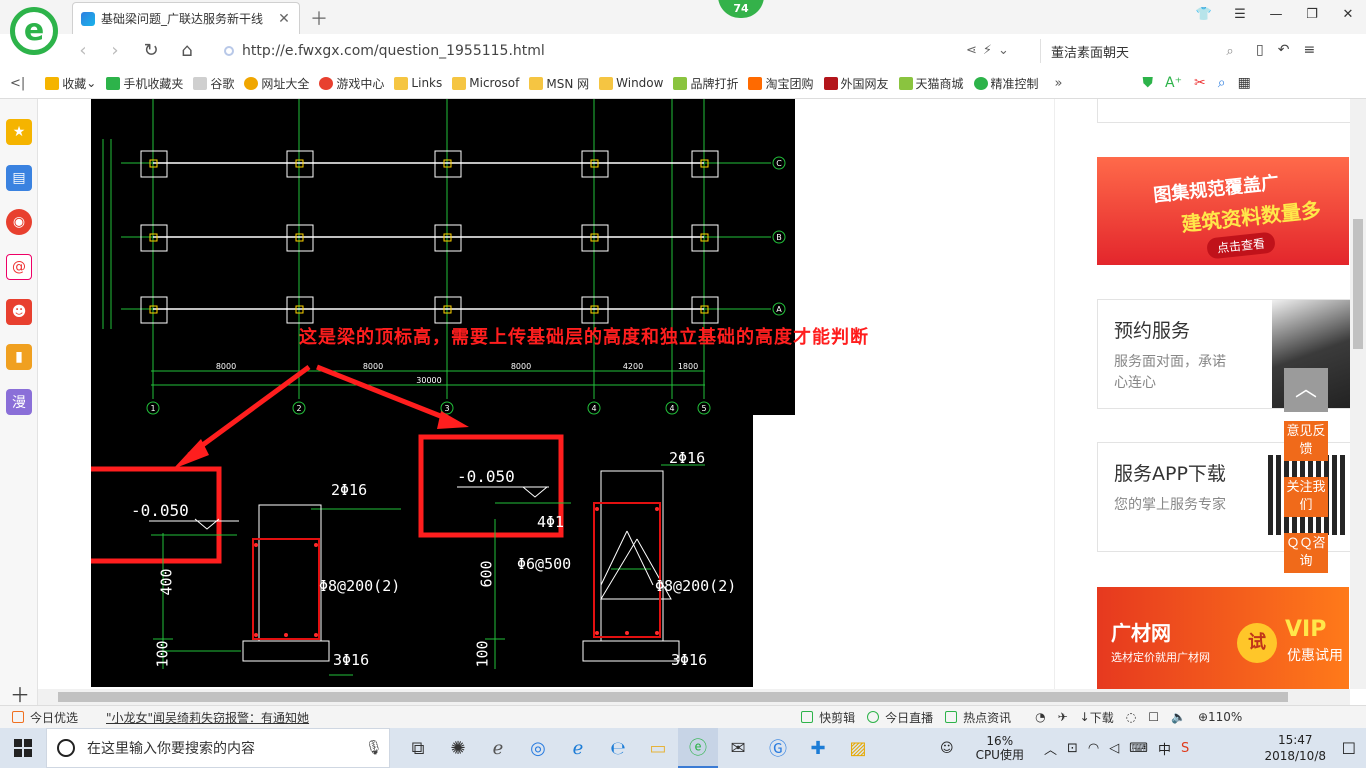 The height and width of the screenshot is (768, 1366). I want to click on favorites-icon: ★, so click(19, 132).